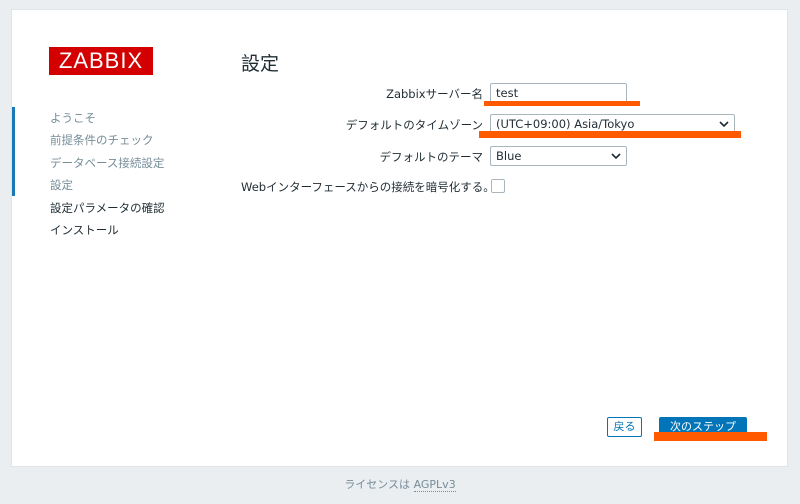 The height and width of the screenshot is (504, 800). Describe the element at coordinates (624, 427) in the screenshot. I see `back-button: 戻る` at that location.